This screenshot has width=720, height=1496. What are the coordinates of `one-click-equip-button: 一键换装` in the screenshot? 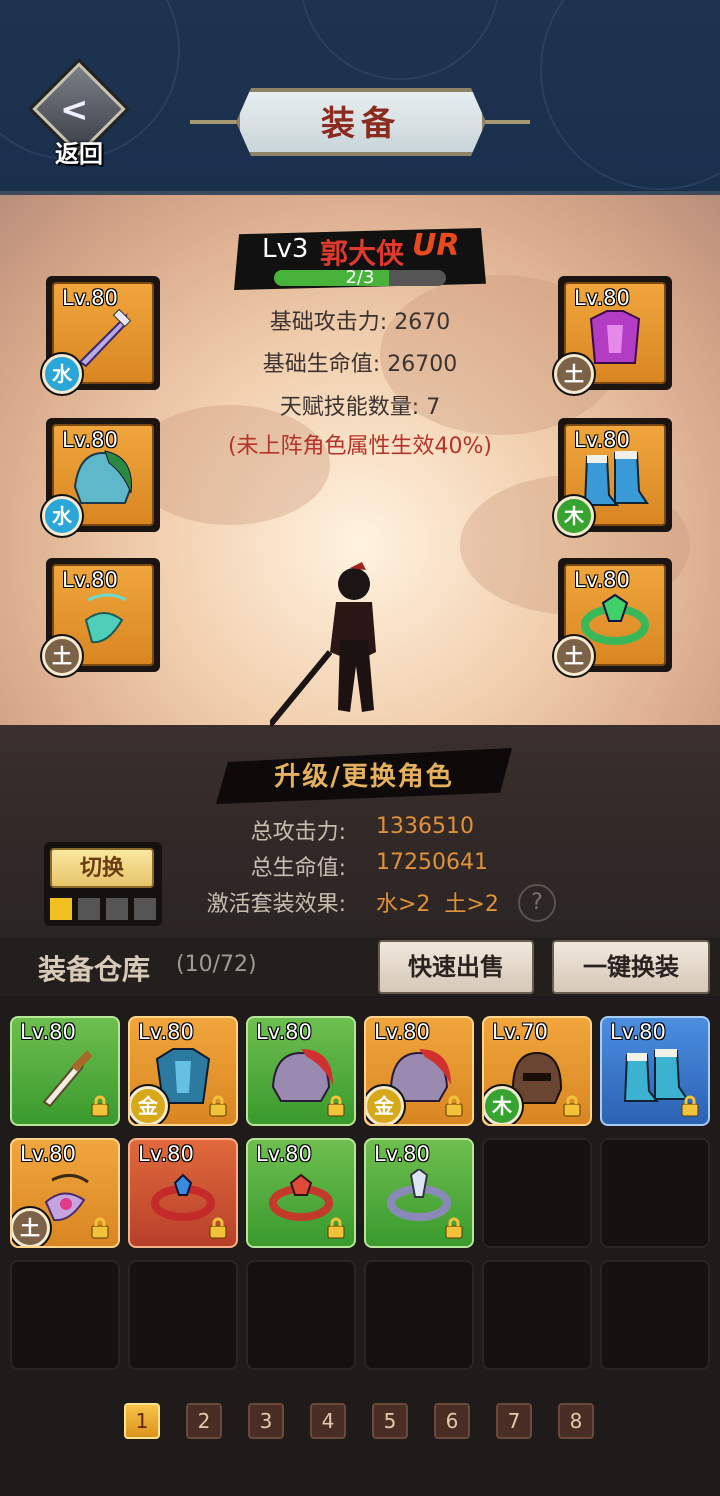 It's located at (631, 967).